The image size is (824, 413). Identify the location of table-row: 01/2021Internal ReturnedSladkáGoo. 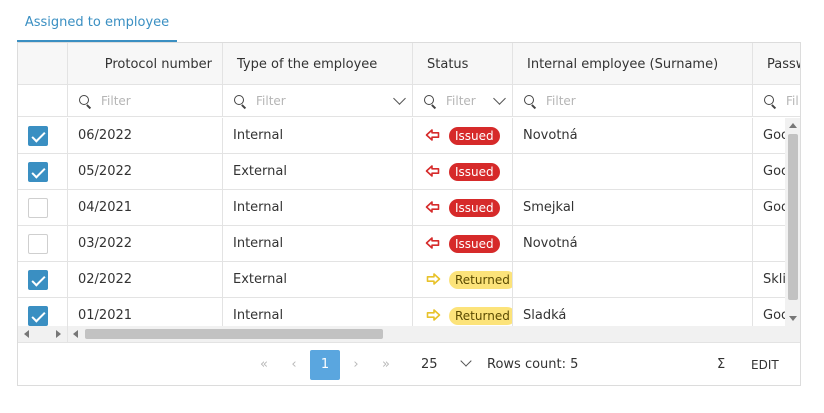
(402, 312).